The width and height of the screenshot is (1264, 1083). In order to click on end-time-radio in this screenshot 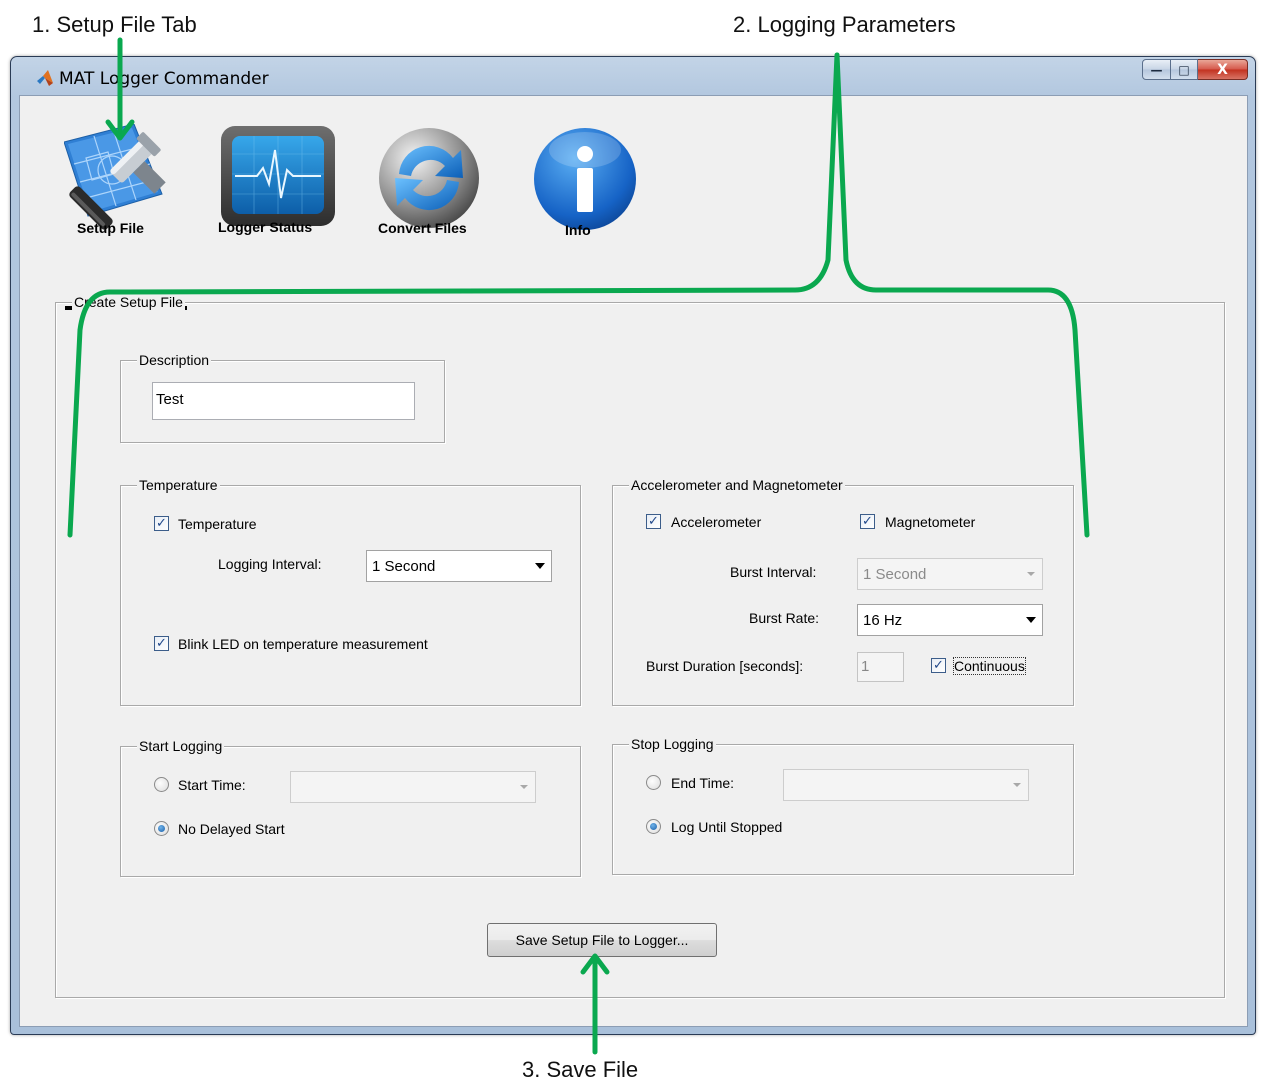, I will do `click(653, 782)`.